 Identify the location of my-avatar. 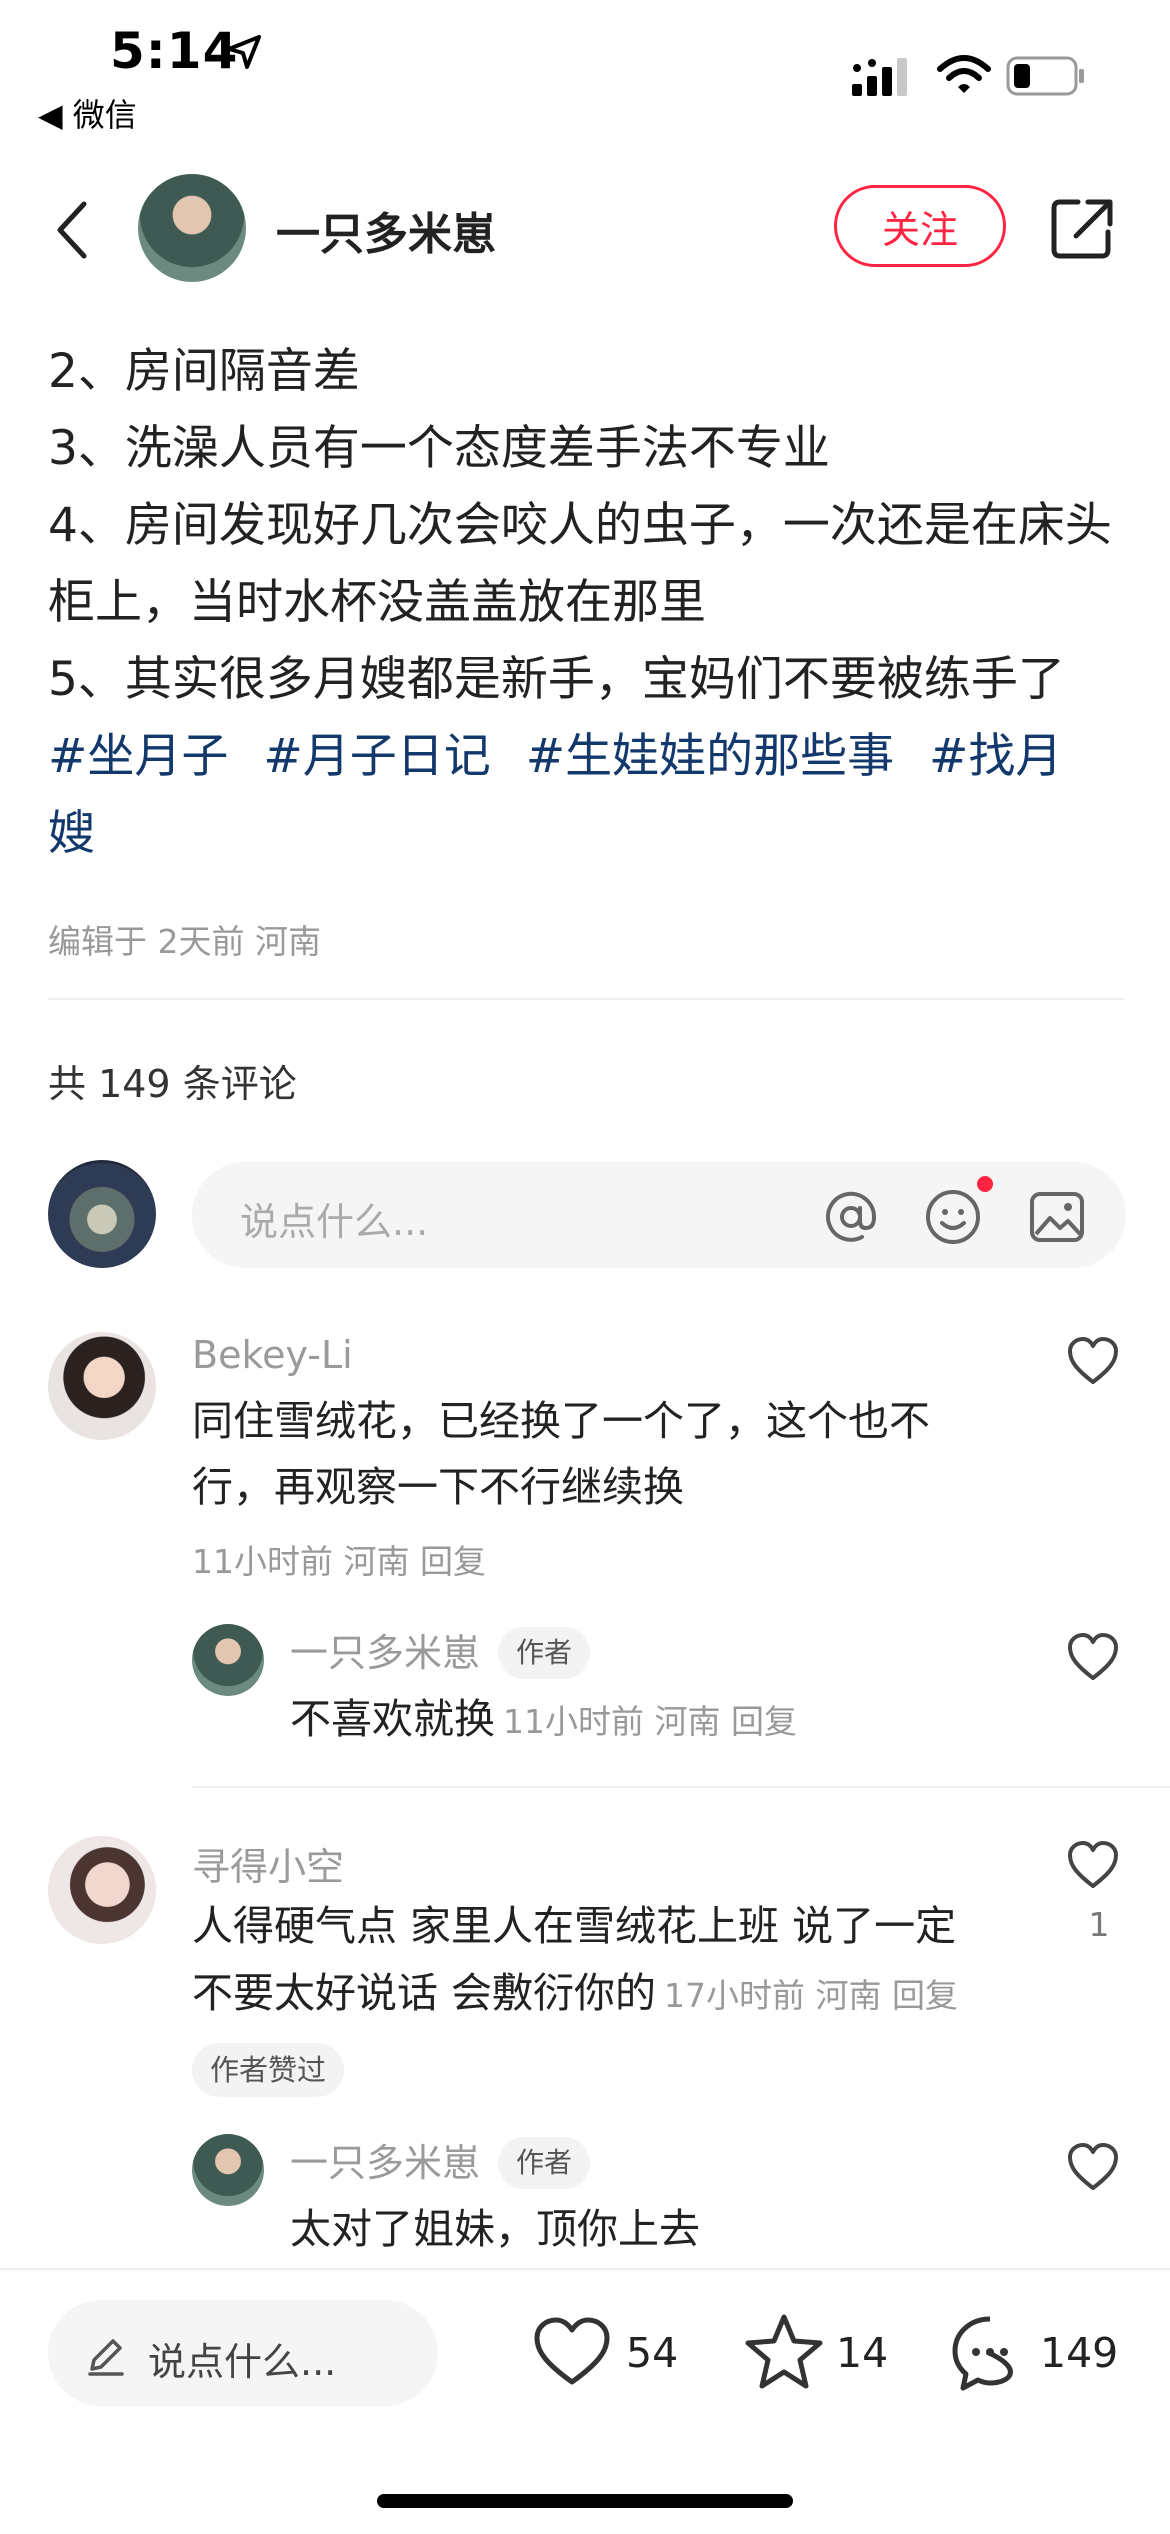
(102, 1214).